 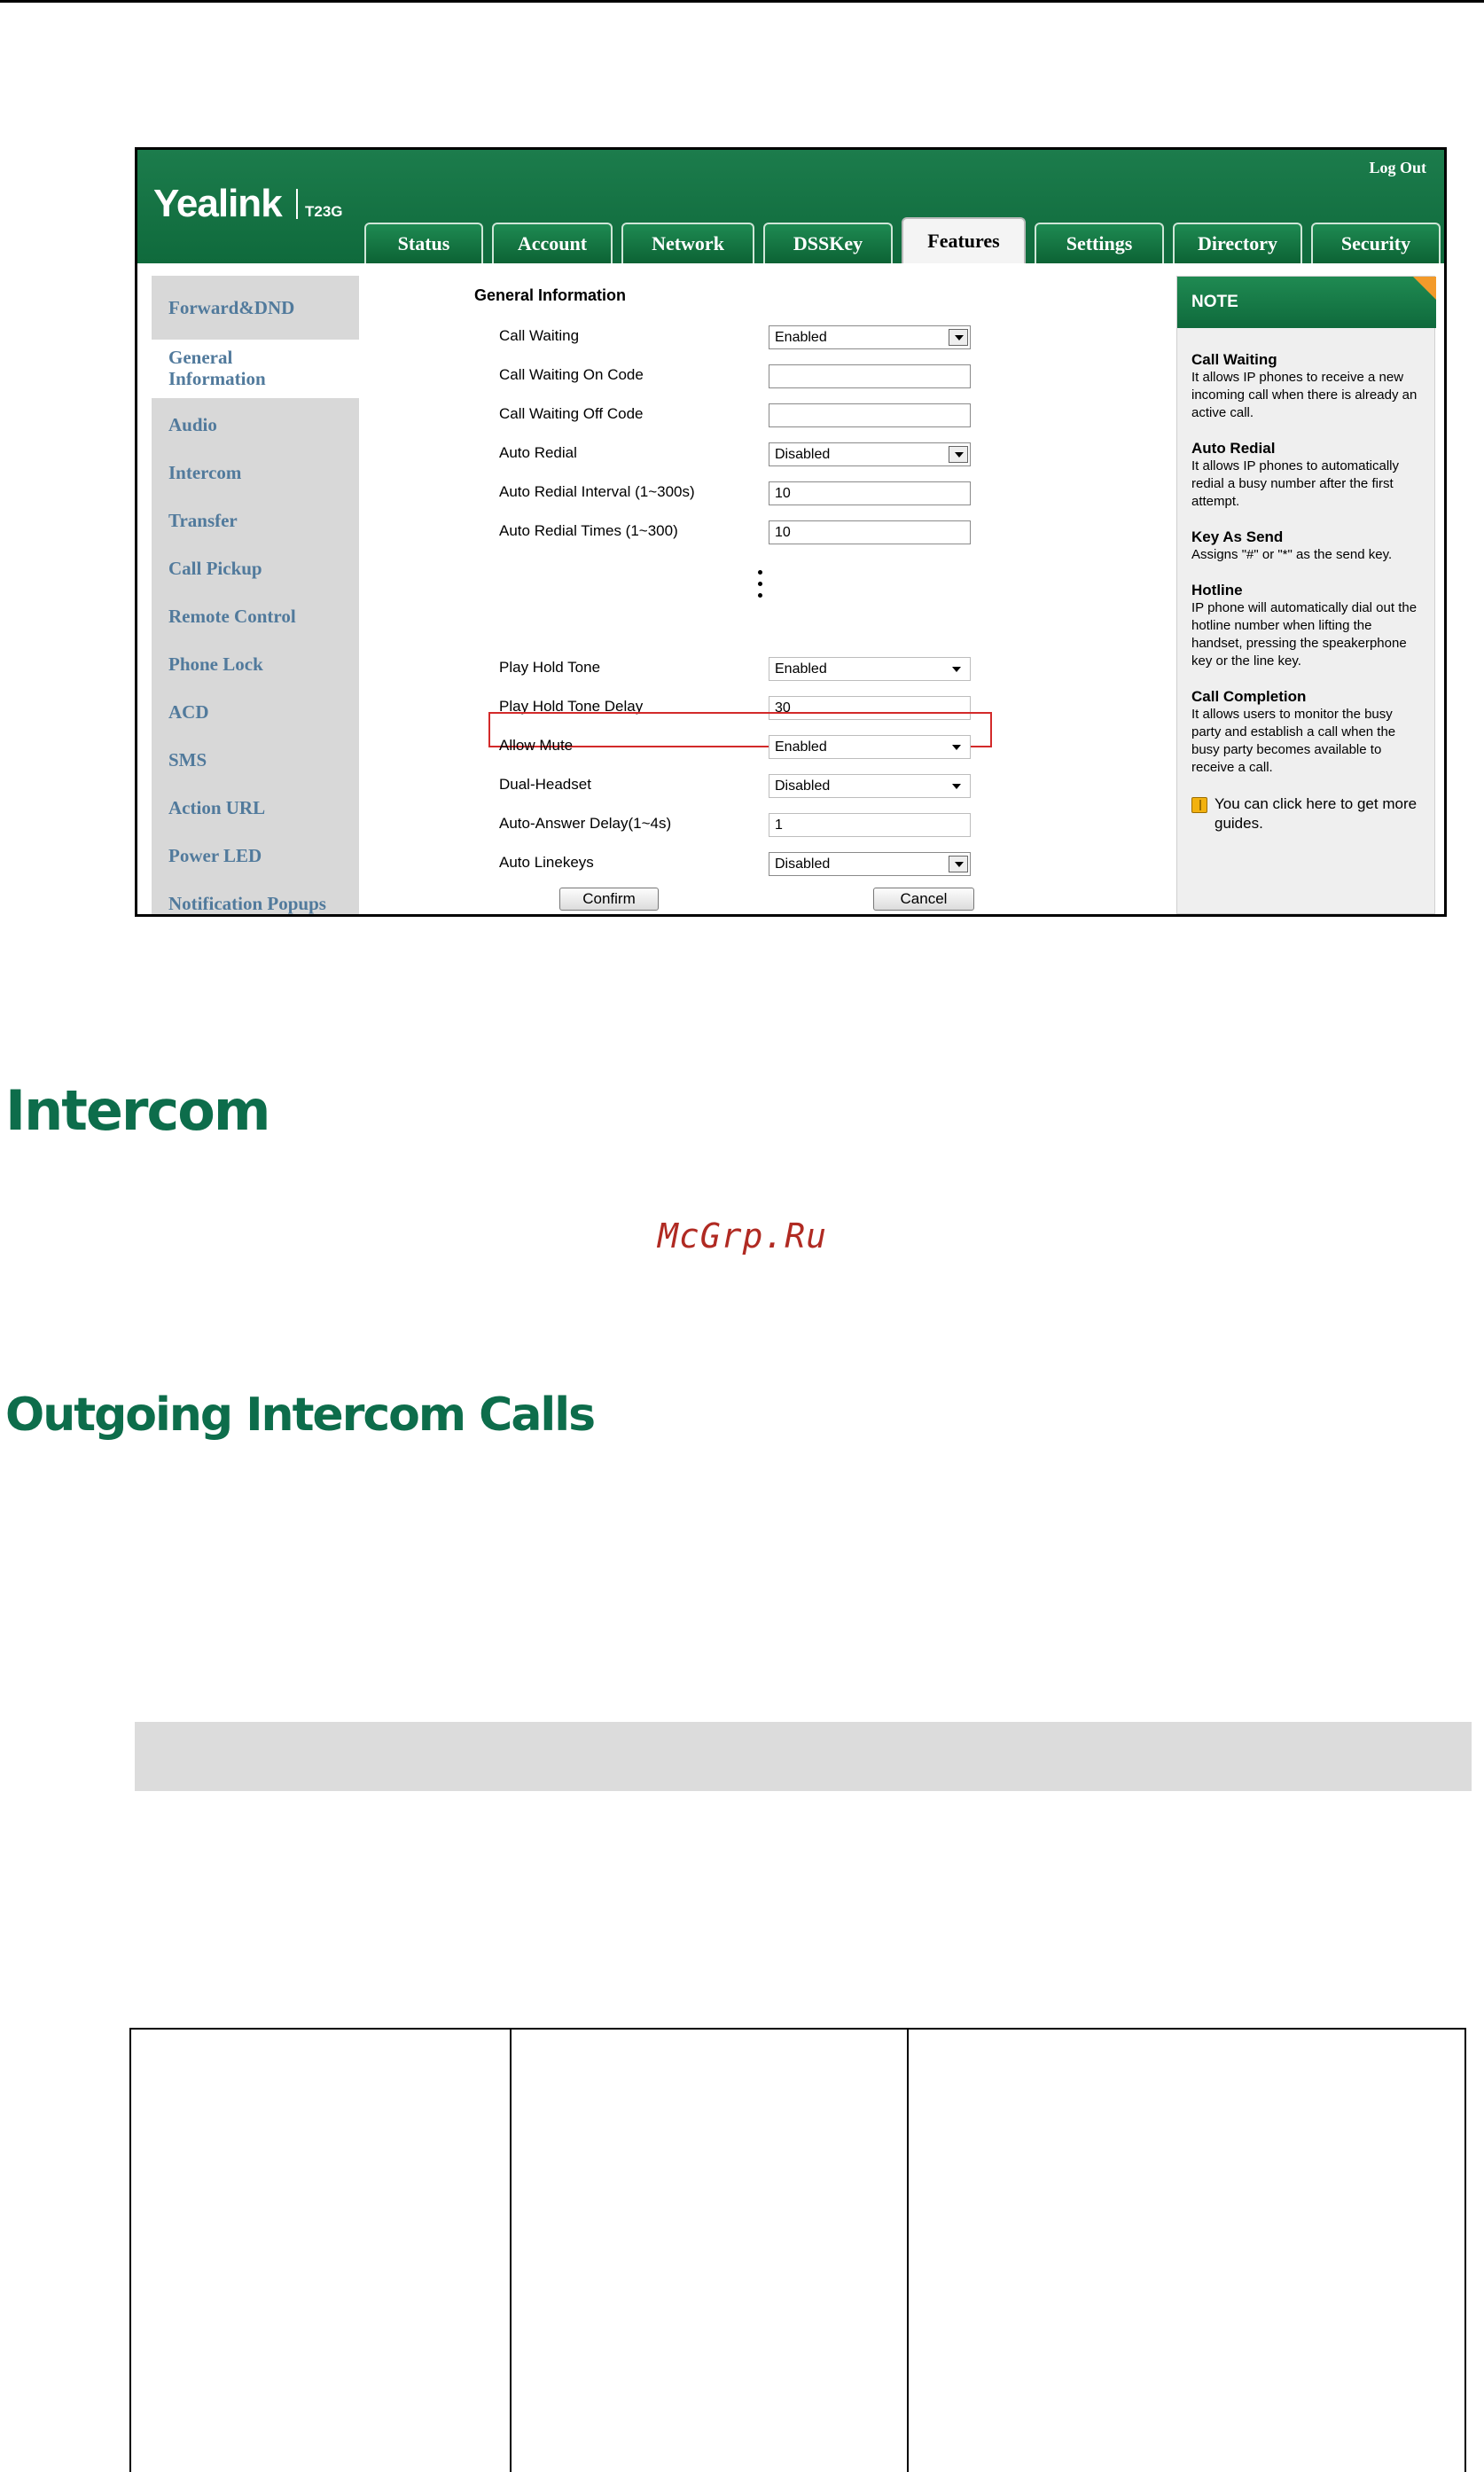 I want to click on cancel-button: Cancel, so click(x=923, y=899).